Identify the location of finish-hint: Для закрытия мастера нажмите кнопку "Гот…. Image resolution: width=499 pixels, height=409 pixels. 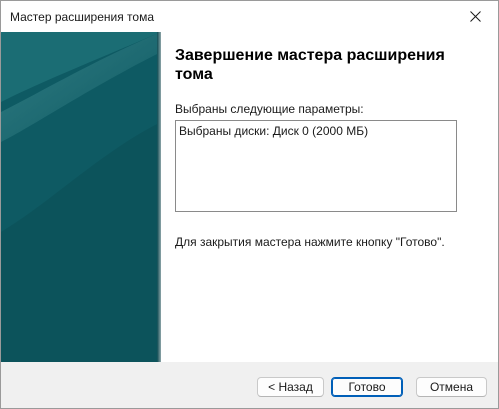
(310, 242).